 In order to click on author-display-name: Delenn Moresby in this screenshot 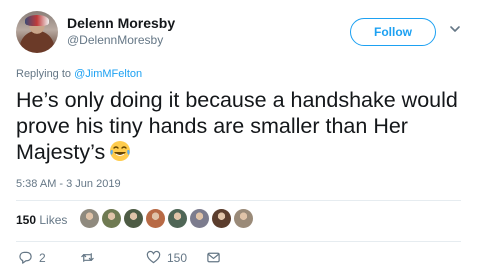, I will do `click(121, 23)`.